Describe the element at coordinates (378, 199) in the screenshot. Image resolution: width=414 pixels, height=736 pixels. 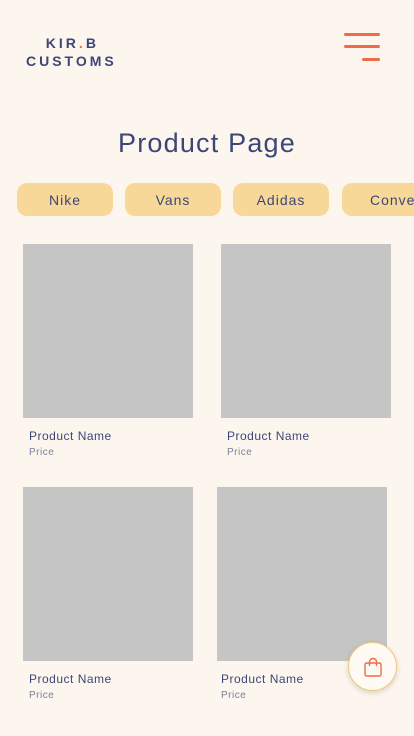
I see `filter-chip-converse: Conve` at that location.